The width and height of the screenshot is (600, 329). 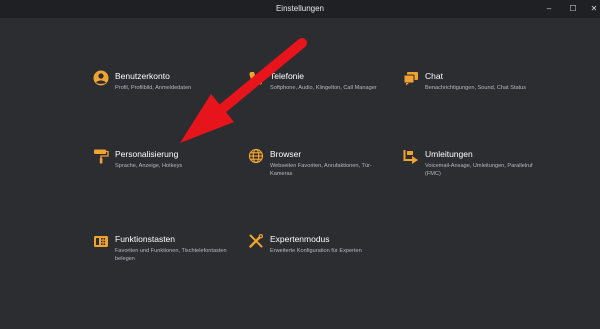 What do you see at coordinates (256, 78) in the screenshot?
I see `phone-icon` at bounding box center [256, 78].